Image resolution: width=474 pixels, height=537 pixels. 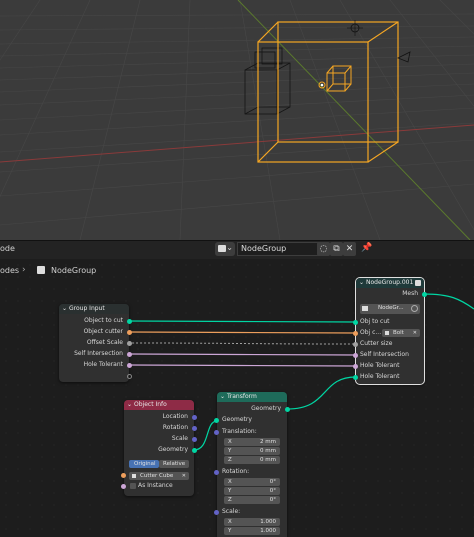 I want to click on node-header: ⌄ Transform, so click(x=252, y=397).